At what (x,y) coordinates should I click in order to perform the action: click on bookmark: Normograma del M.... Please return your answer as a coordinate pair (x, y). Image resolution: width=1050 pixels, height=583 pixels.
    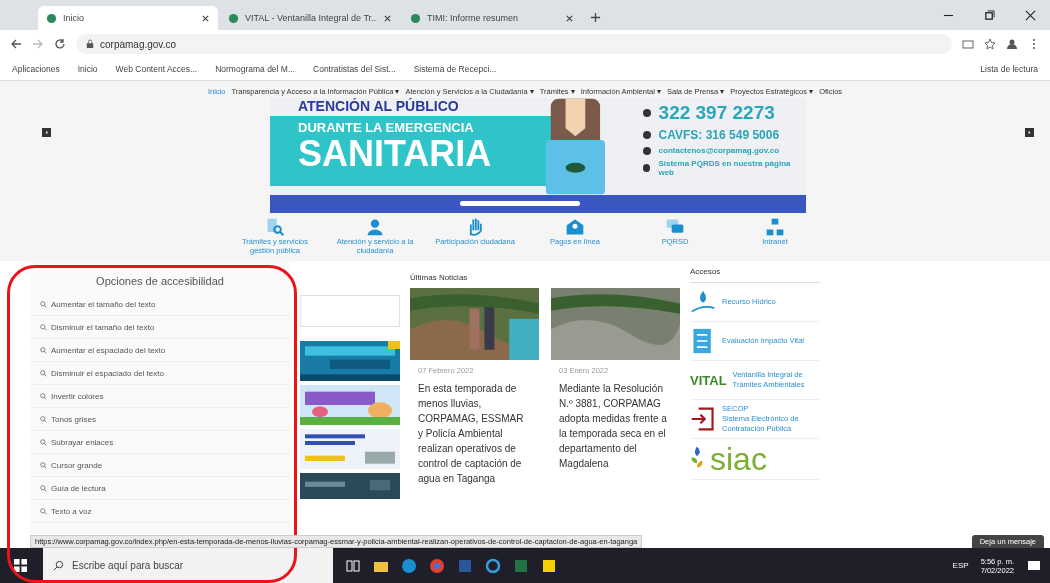
    Looking at the image, I should click on (255, 69).